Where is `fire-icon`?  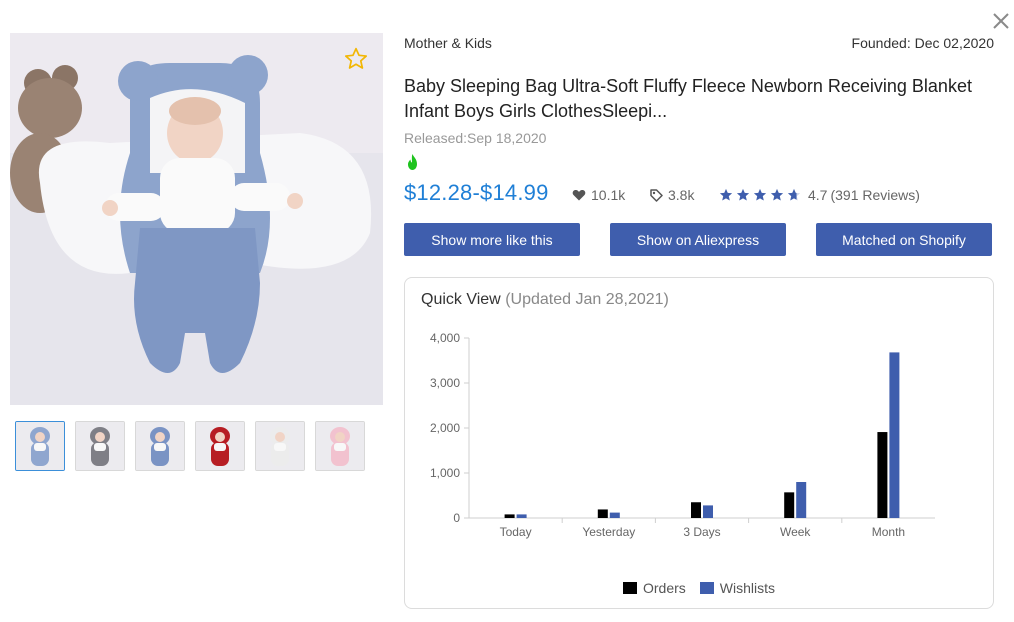
fire-icon is located at coordinates (412, 162).